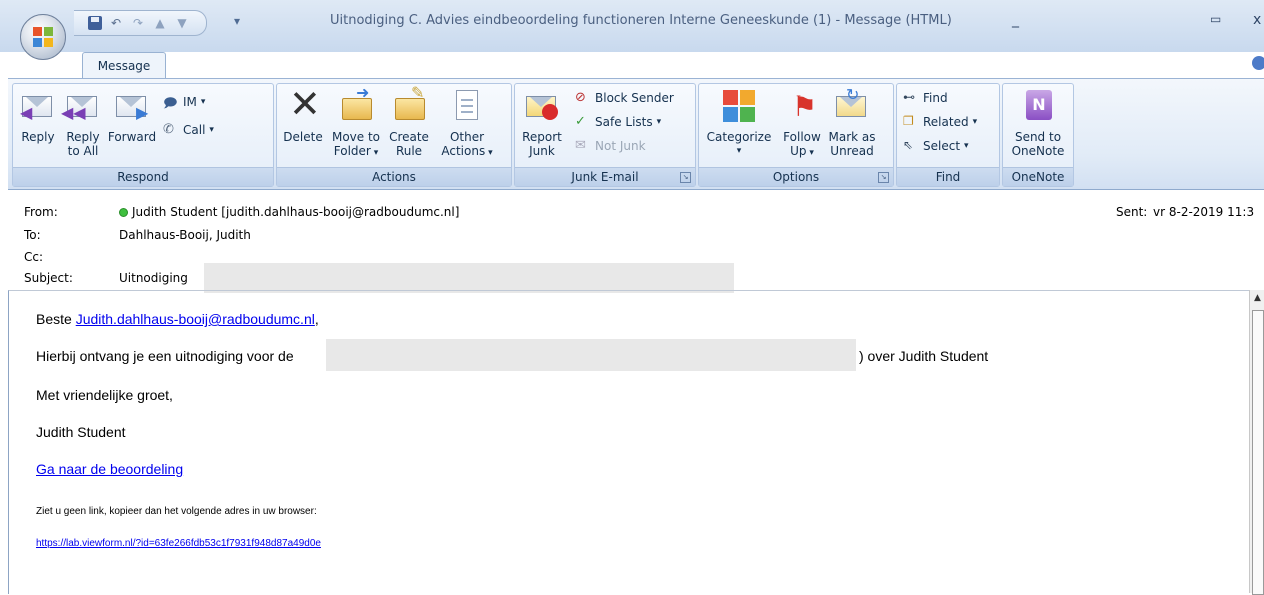  What do you see at coordinates (81, 432) in the screenshot?
I see `signature-line: Judith Student` at bounding box center [81, 432].